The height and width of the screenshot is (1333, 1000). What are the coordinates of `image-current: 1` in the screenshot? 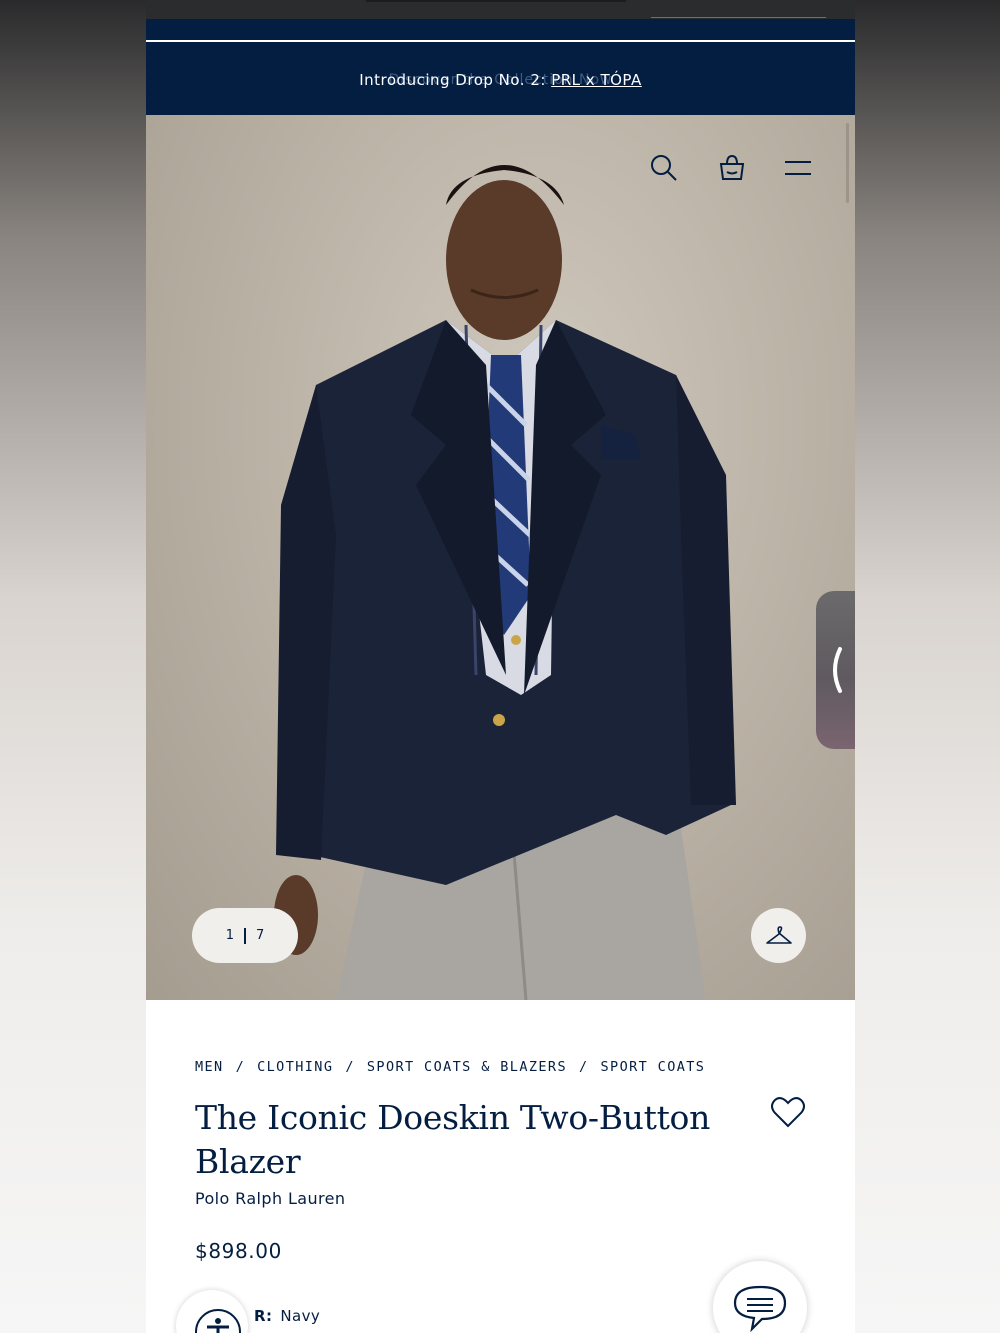 It's located at (229, 935).